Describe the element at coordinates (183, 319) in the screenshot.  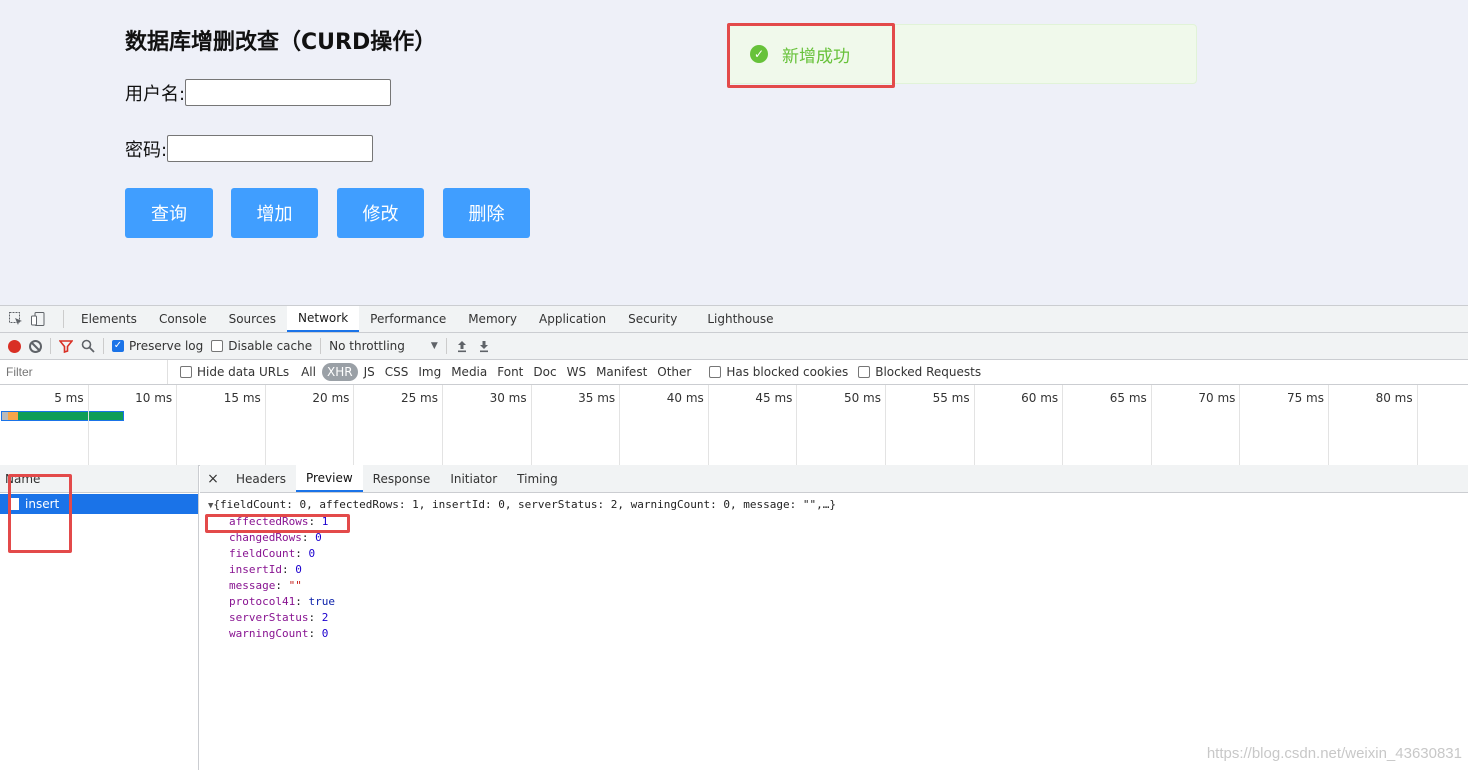
I see `tab-console: Console` at that location.